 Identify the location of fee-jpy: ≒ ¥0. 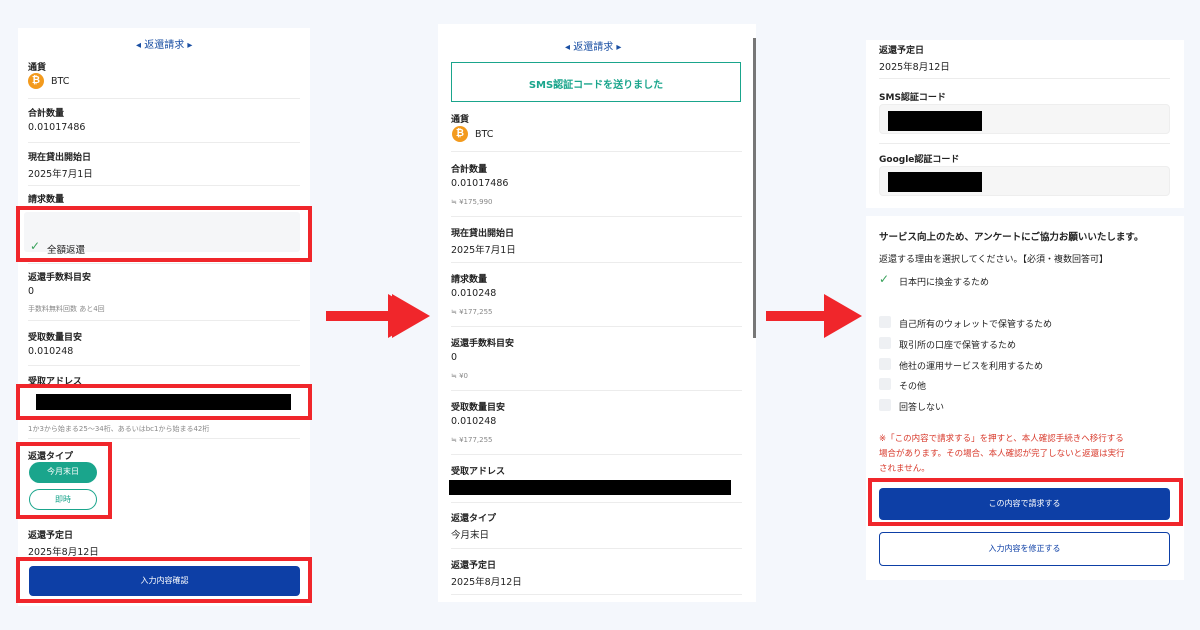
(460, 376).